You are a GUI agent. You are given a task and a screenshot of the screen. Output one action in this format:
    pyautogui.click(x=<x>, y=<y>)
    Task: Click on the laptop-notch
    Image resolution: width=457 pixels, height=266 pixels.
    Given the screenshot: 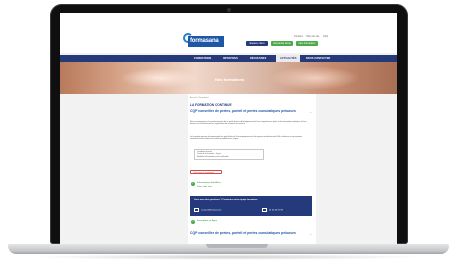 What is the action you would take?
    pyautogui.click(x=237, y=246)
    